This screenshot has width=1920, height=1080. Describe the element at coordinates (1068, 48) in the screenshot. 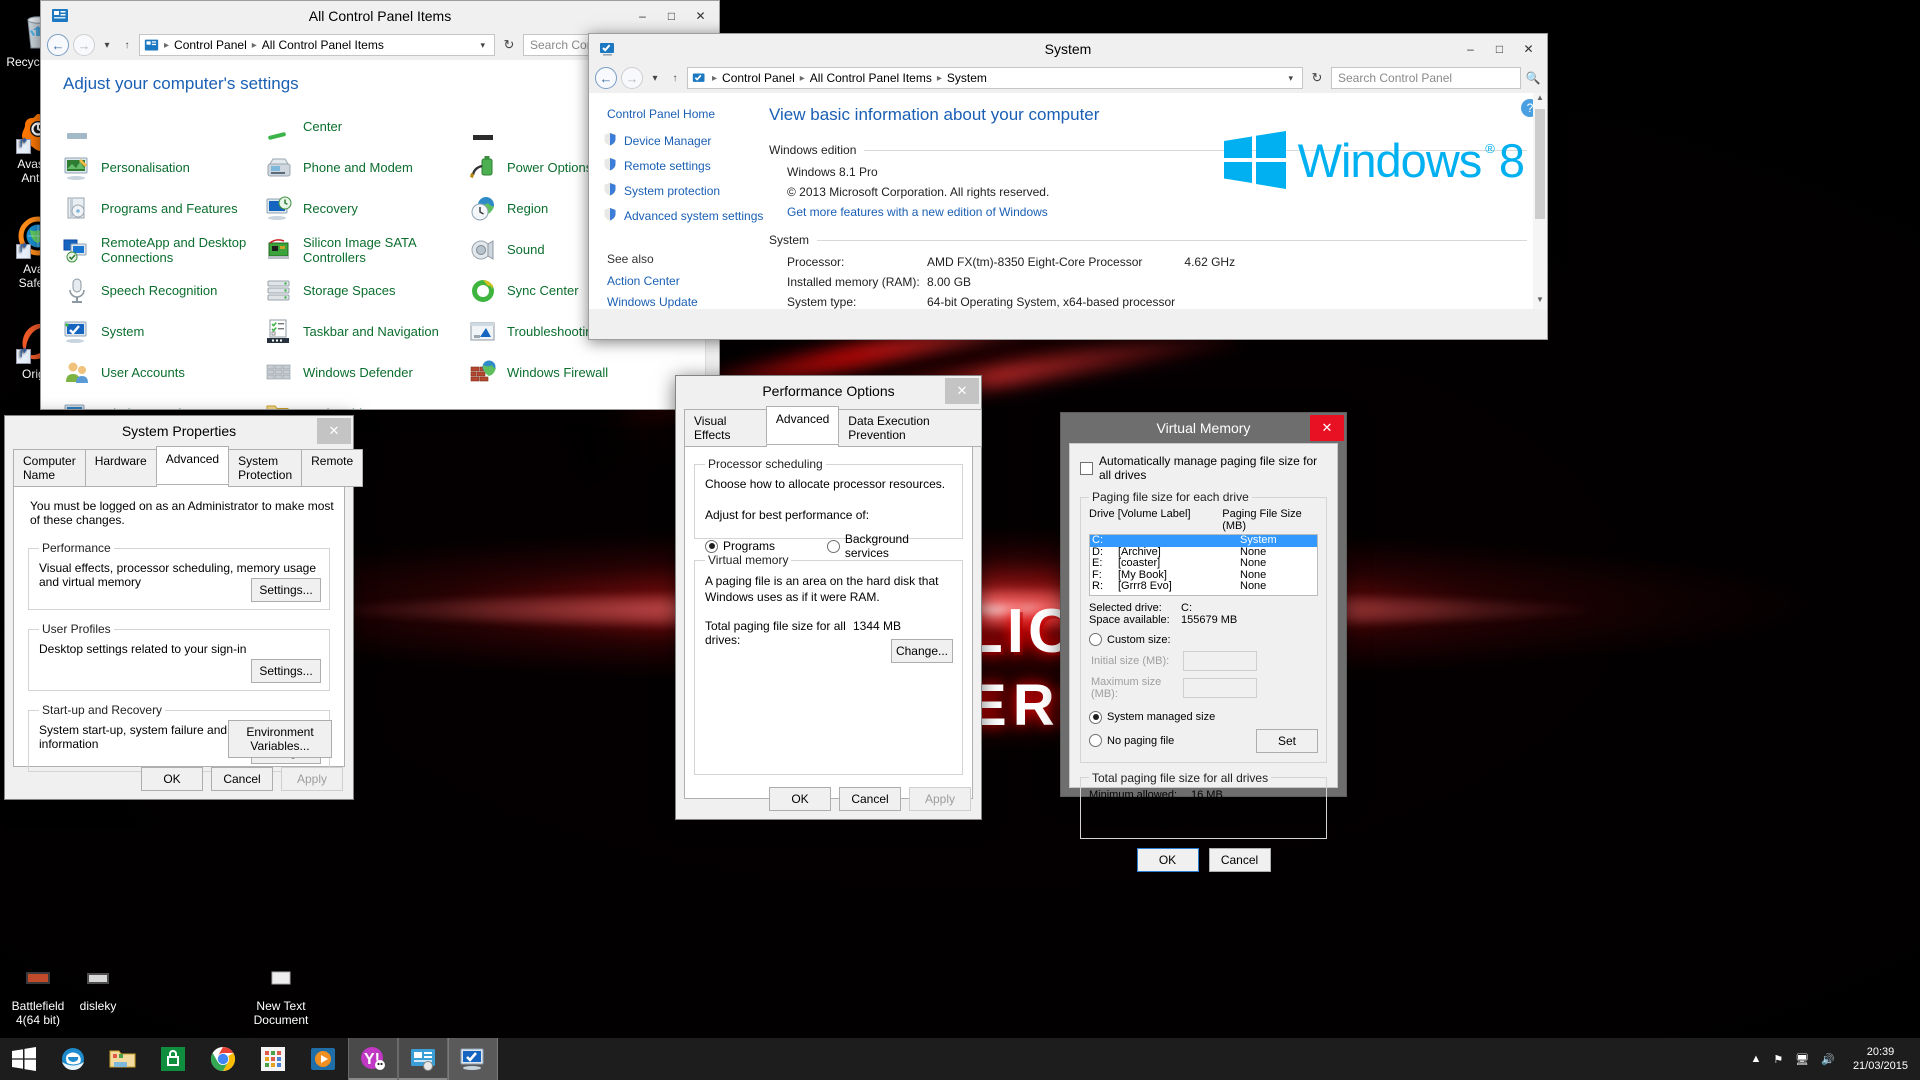

I see `window-titlebar: System – □ ✕` at that location.